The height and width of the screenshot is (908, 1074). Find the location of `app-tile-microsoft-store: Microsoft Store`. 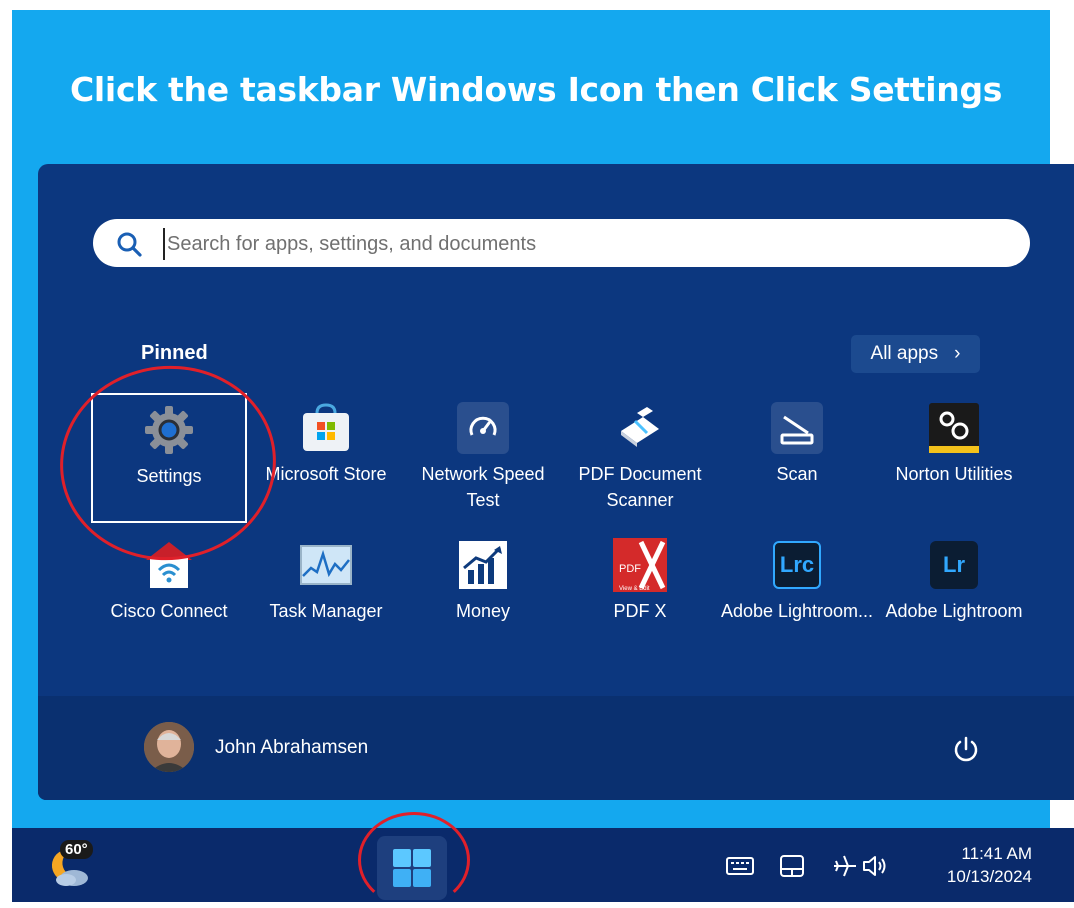

app-tile-microsoft-store: Microsoft Store is located at coordinates (326, 458).